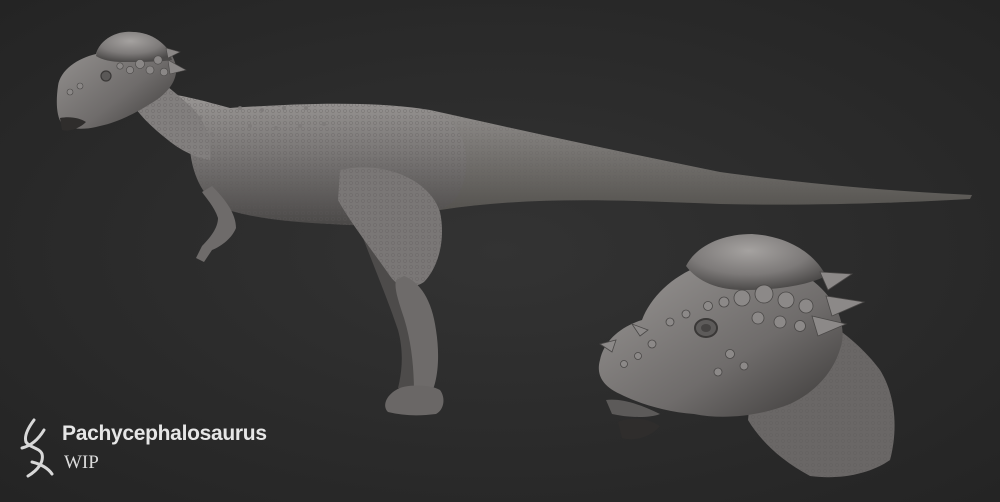  What do you see at coordinates (746, 356) in the screenshot?
I see `head-detail-figure` at bounding box center [746, 356].